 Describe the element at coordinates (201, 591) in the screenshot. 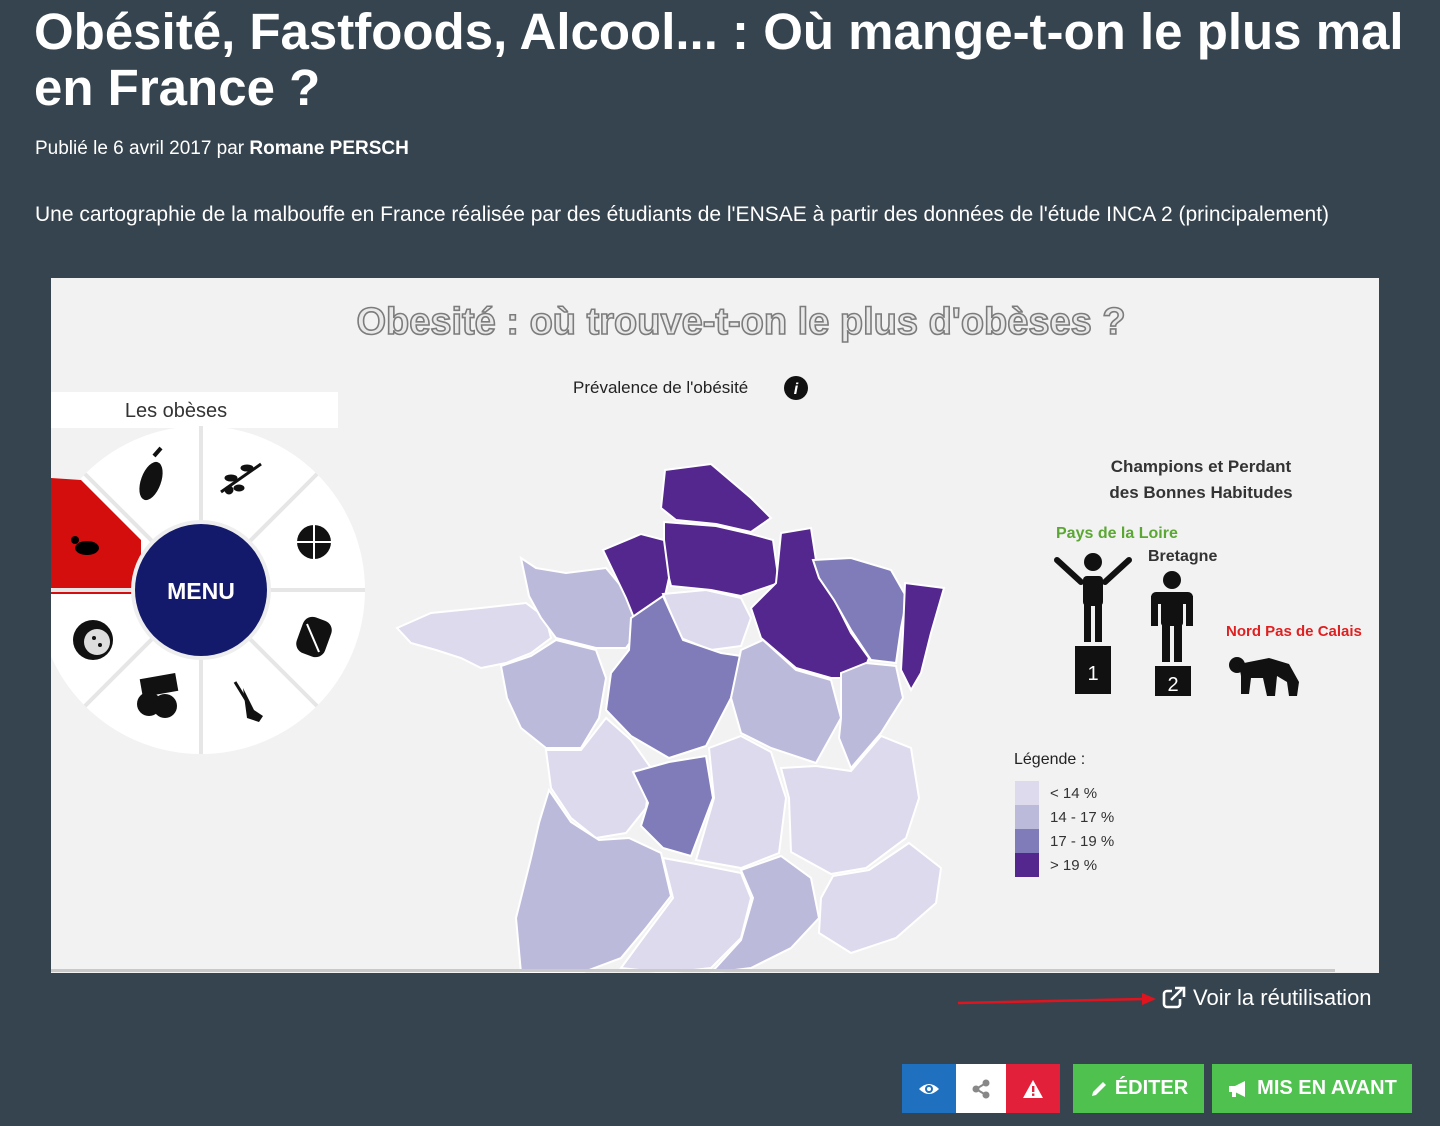

I see `menu-label: MENU` at that location.